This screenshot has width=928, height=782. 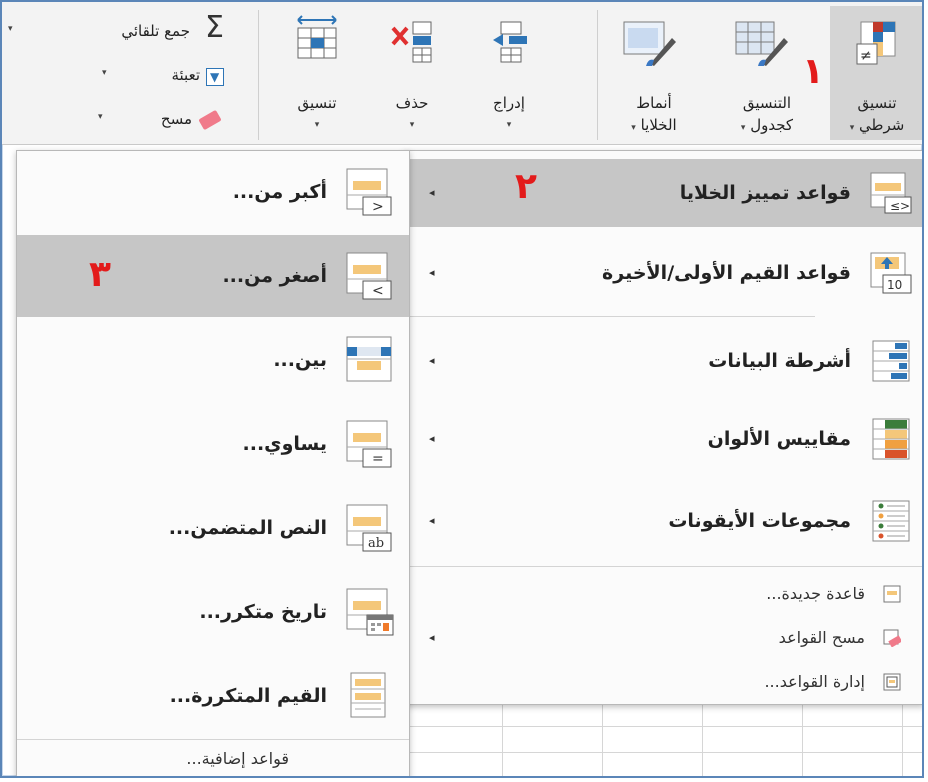 I want to click on delete-cells-label: حذف, so click(x=412, y=103).